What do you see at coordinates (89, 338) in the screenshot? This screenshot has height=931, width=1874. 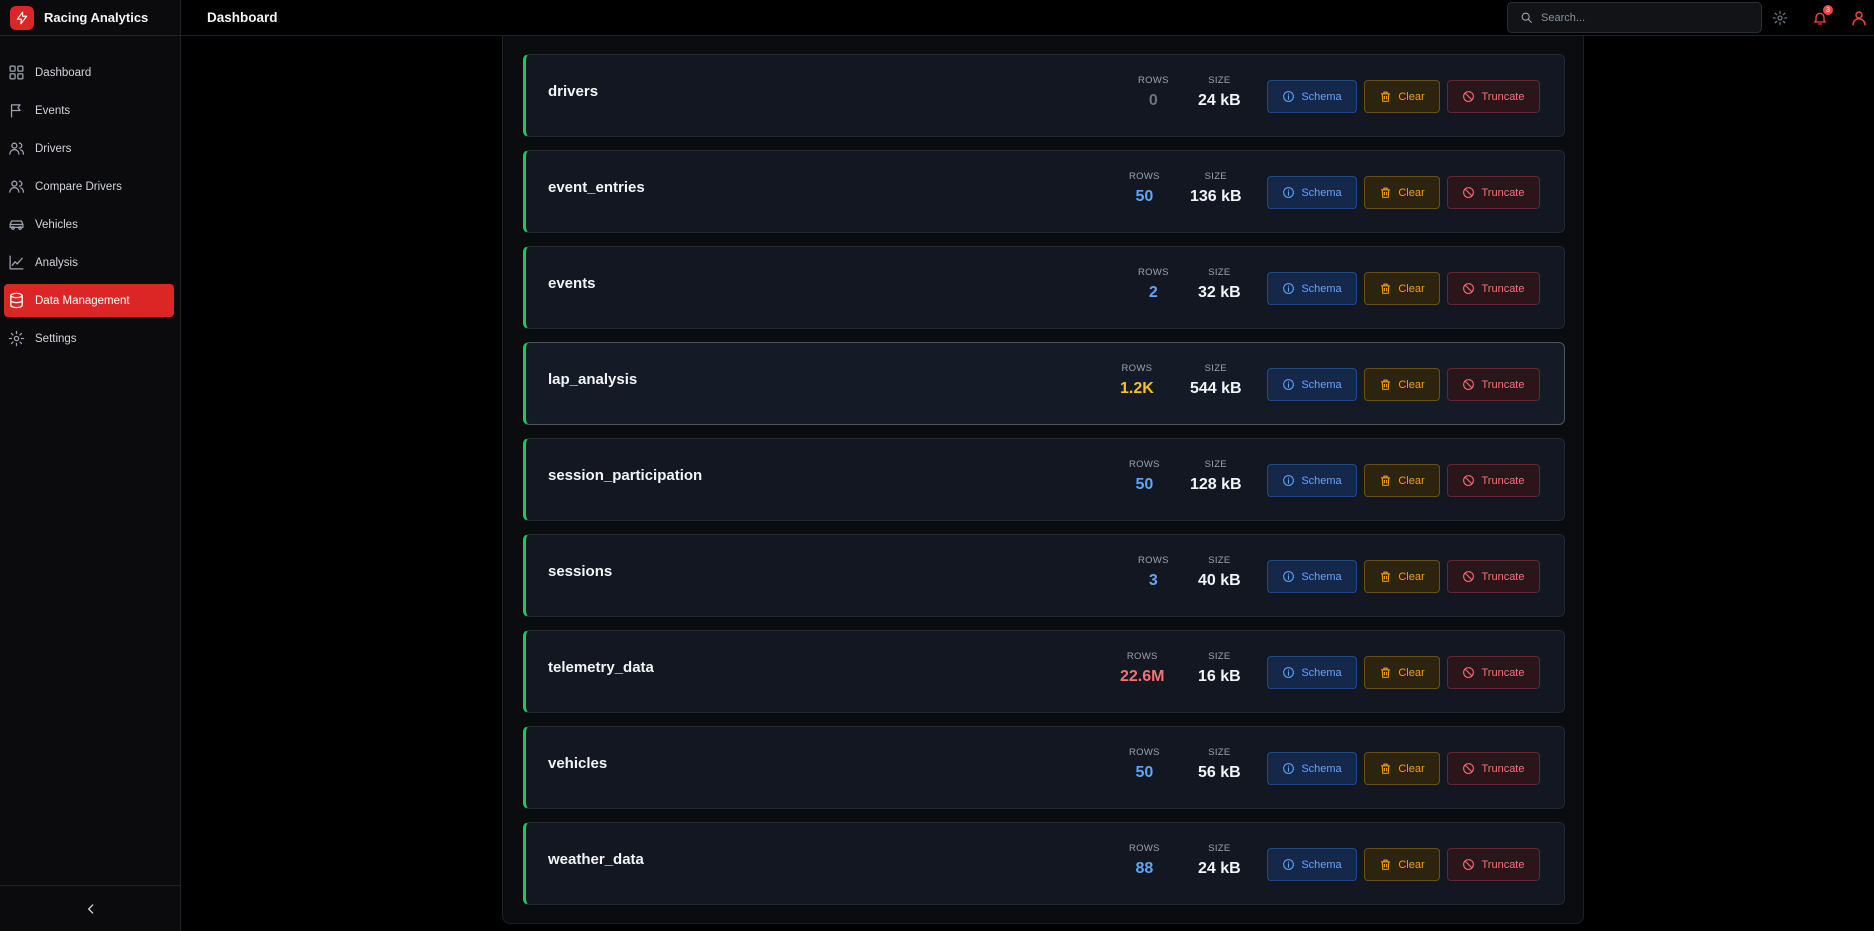 I see `sidebar-item-settings: Settings` at bounding box center [89, 338].